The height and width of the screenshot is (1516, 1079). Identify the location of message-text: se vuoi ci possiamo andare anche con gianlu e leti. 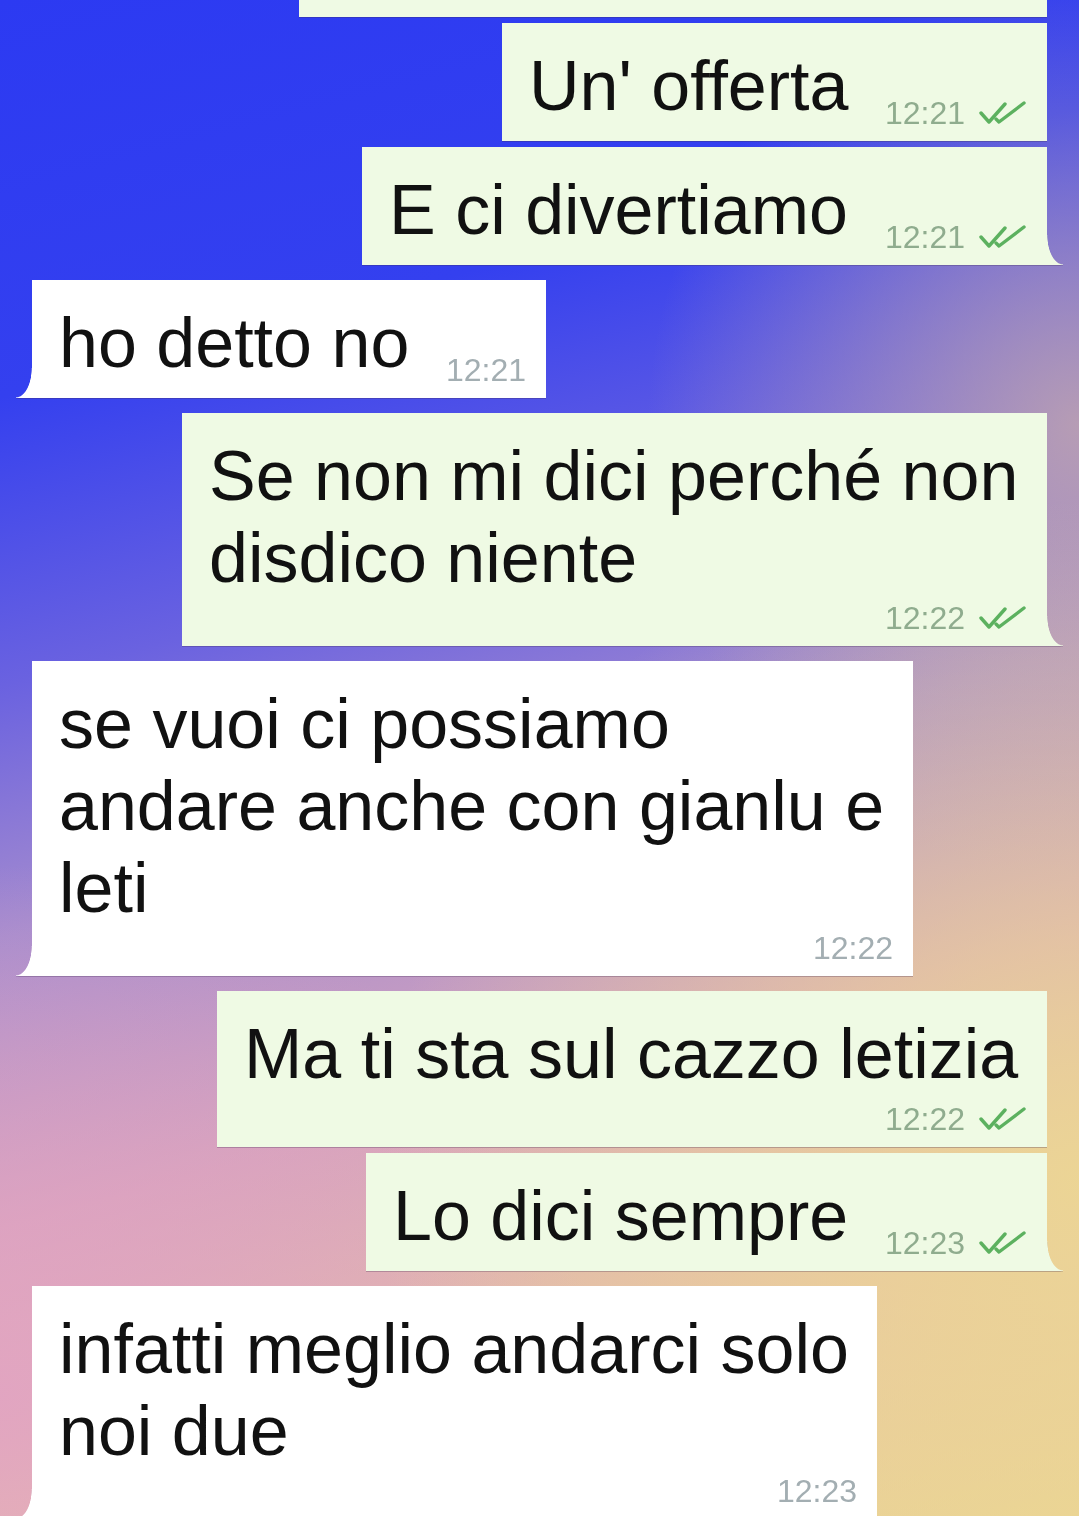
(472, 806).